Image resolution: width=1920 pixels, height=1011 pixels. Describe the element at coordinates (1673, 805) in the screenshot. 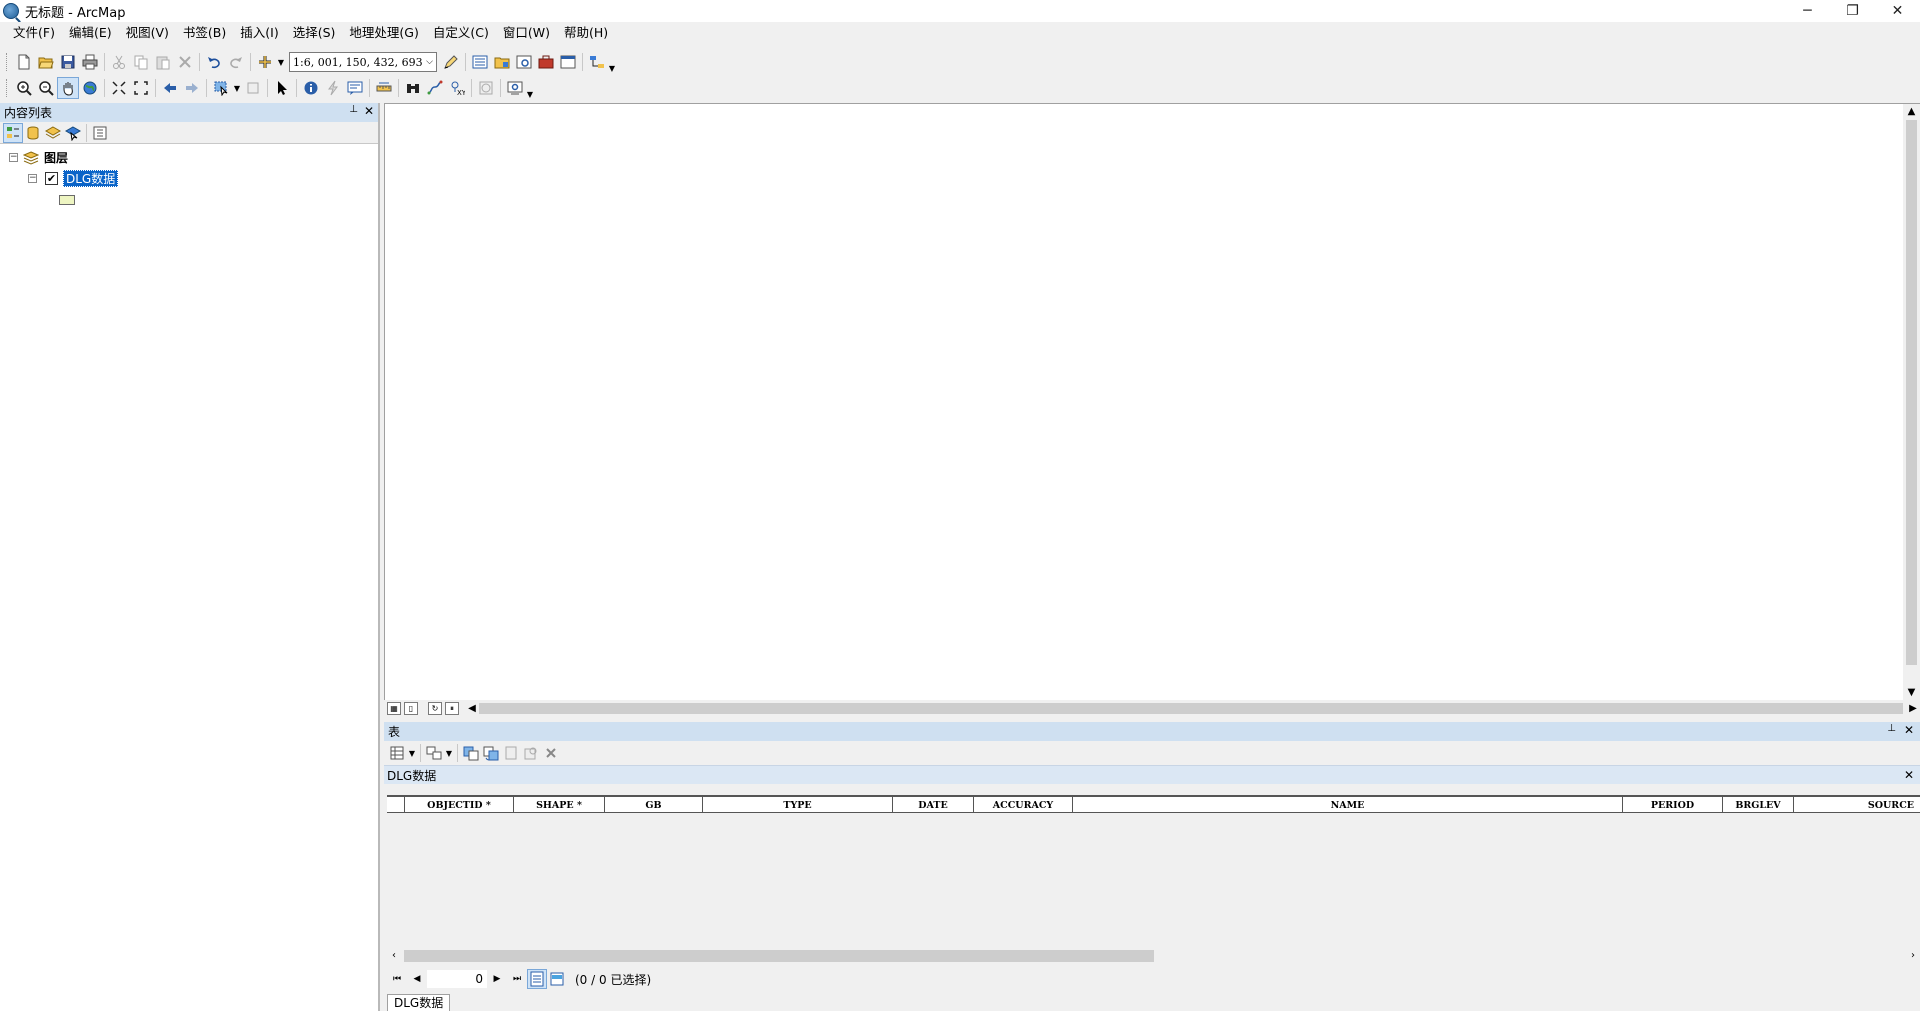

I see `column-header-period: PERIOD` at that location.